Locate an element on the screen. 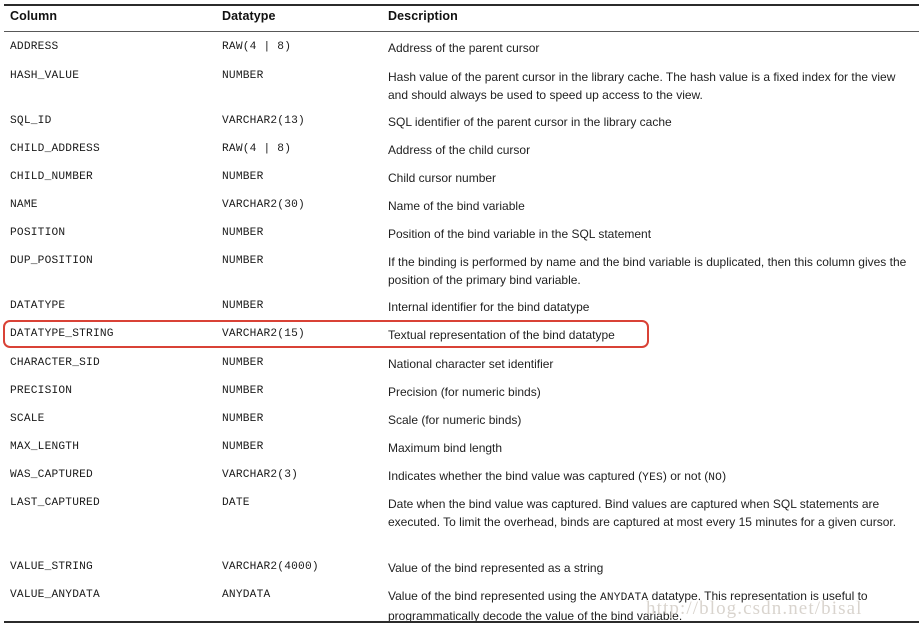 Image resolution: width=923 pixels, height=635 pixels. cell-datatype: DATE is located at coordinates (236, 503).